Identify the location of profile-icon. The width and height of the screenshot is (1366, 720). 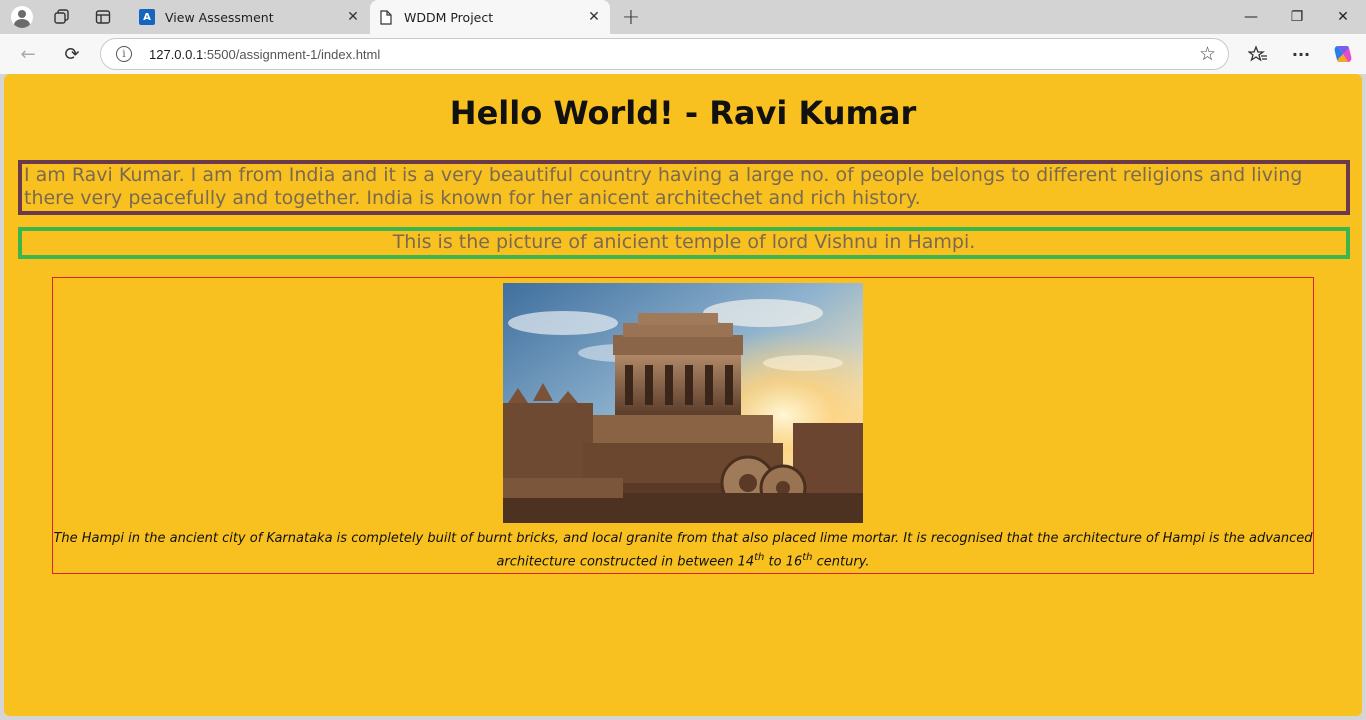
(22, 17).